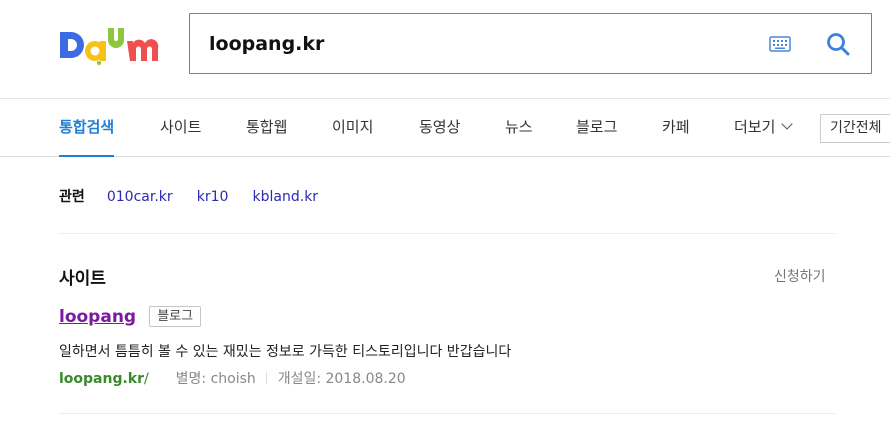  Describe the element at coordinates (72, 197) in the screenshot. I see `related-label: 관련` at that location.